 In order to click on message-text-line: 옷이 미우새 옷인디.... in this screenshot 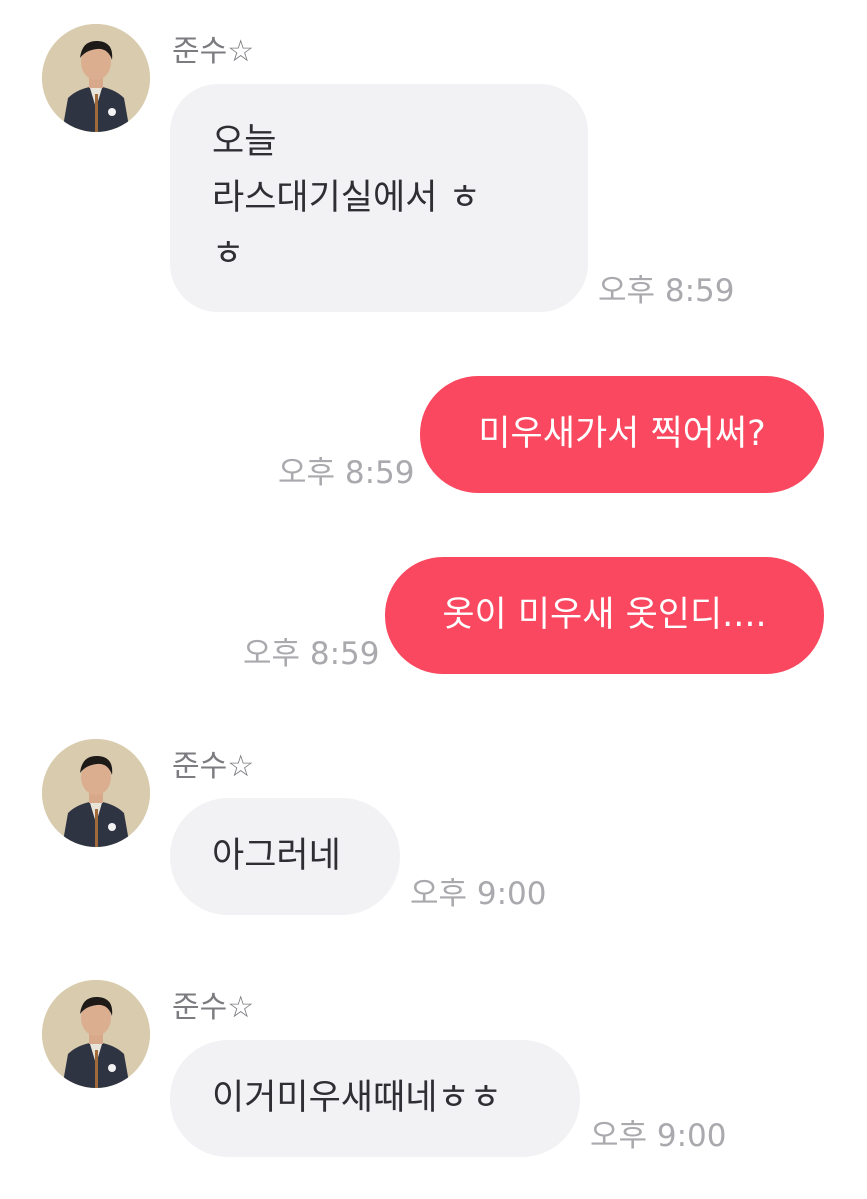, I will do `click(604, 615)`.